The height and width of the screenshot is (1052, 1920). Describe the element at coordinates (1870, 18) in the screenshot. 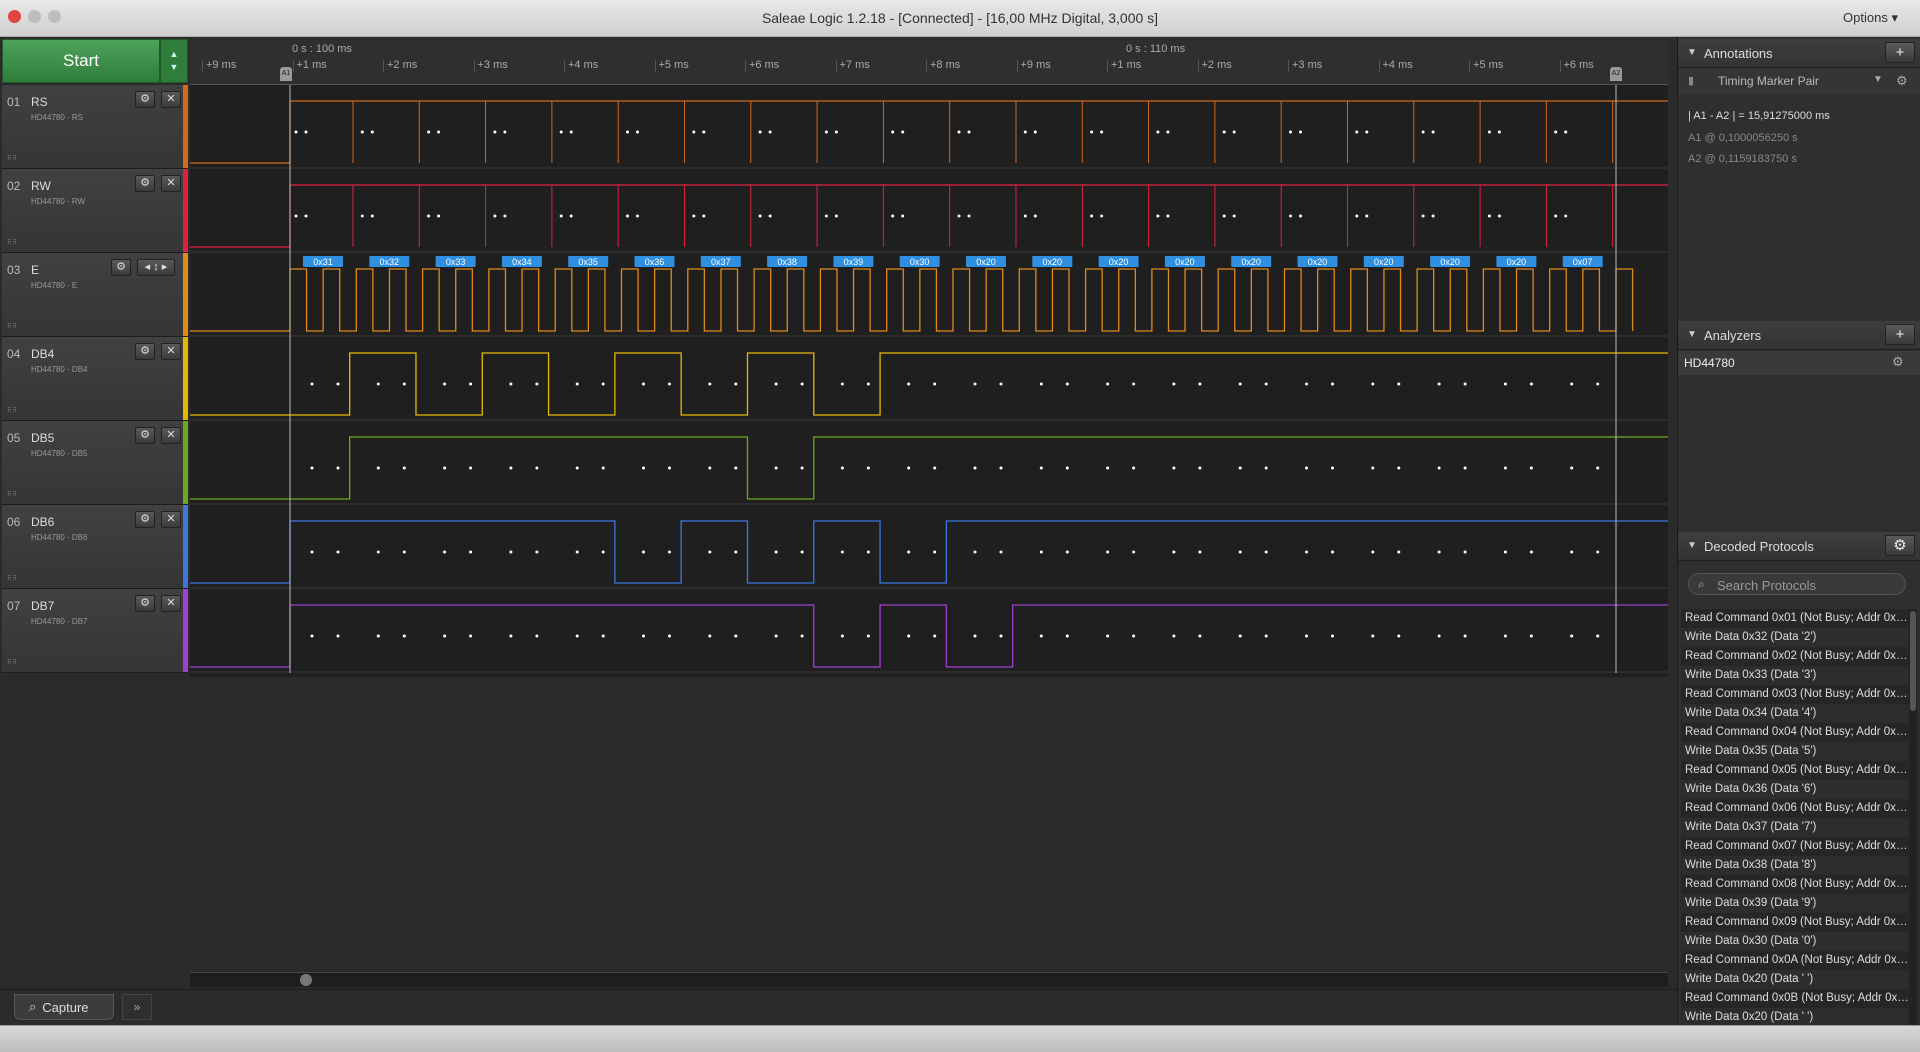

I see `options-button: Options ▾` at that location.